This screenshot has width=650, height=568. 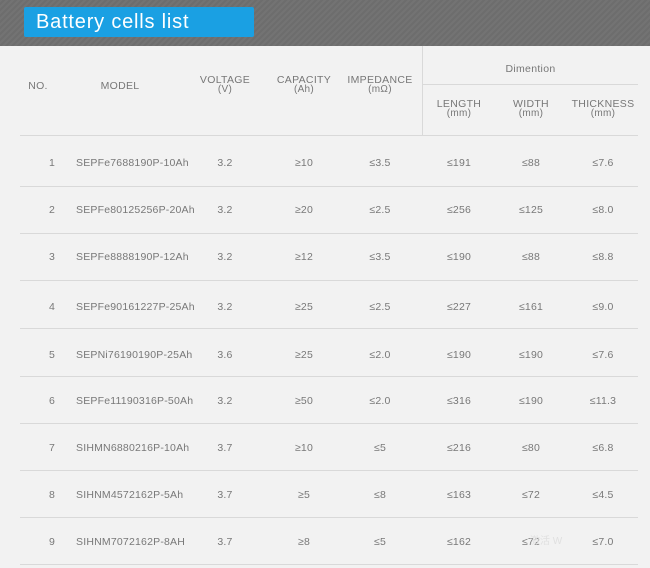 I want to click on header-length-unit: (mm), so click(x=459, y=113).